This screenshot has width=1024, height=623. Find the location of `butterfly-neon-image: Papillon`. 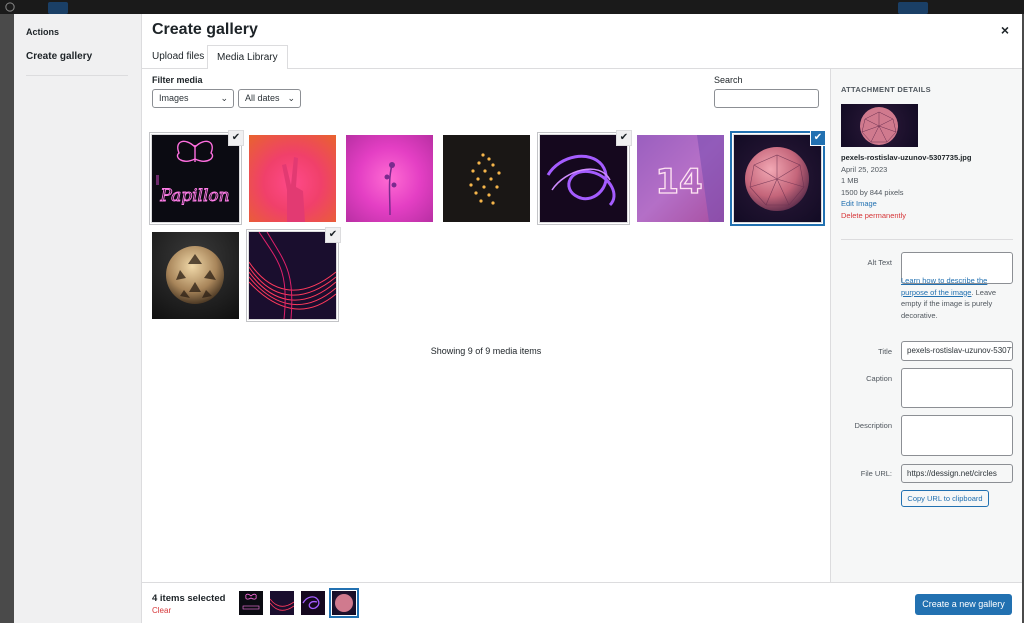

butterfly-neon-image: Papillon is located at coordinates (193, 173).